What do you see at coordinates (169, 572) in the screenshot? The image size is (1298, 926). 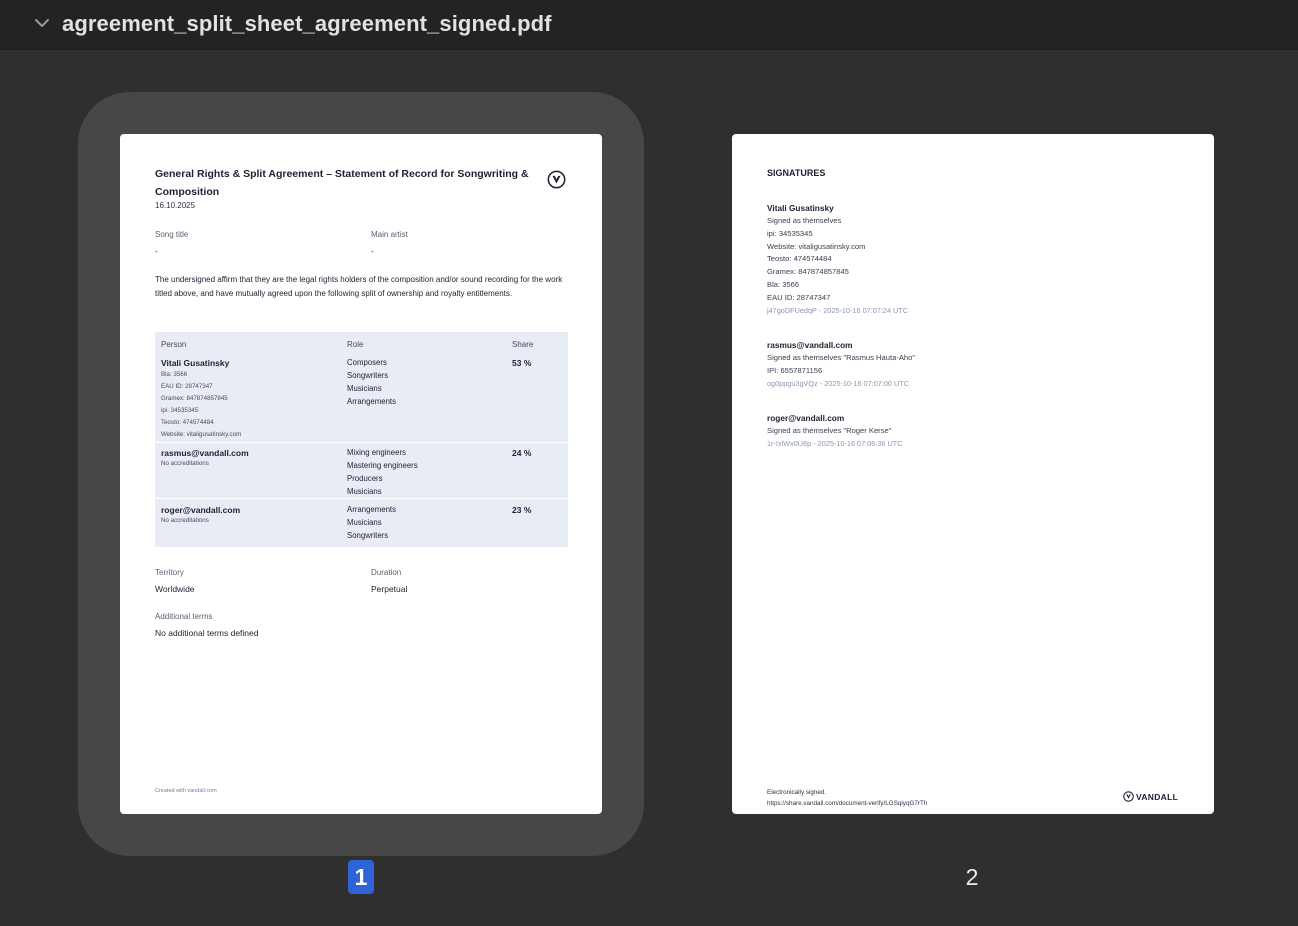 I see `territory-label: Territory` at bounding box center [169, 572].